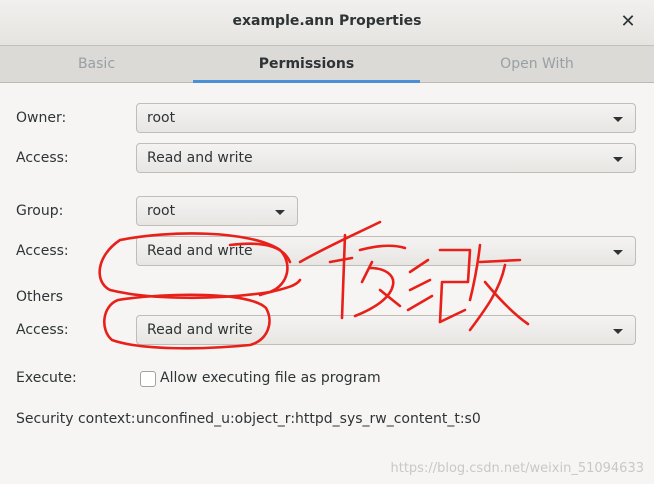  Describe the element at coordinates (200, 251) in the screenshot. I see `group-access-value: Read and write` at that location.